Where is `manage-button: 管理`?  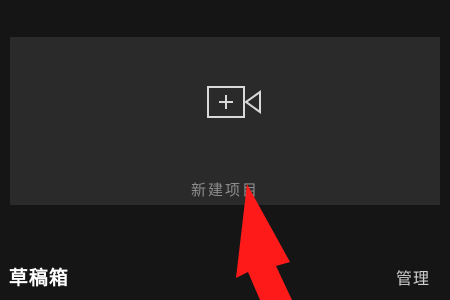 manage-button: 管理 is located at coordinates (413, 279).